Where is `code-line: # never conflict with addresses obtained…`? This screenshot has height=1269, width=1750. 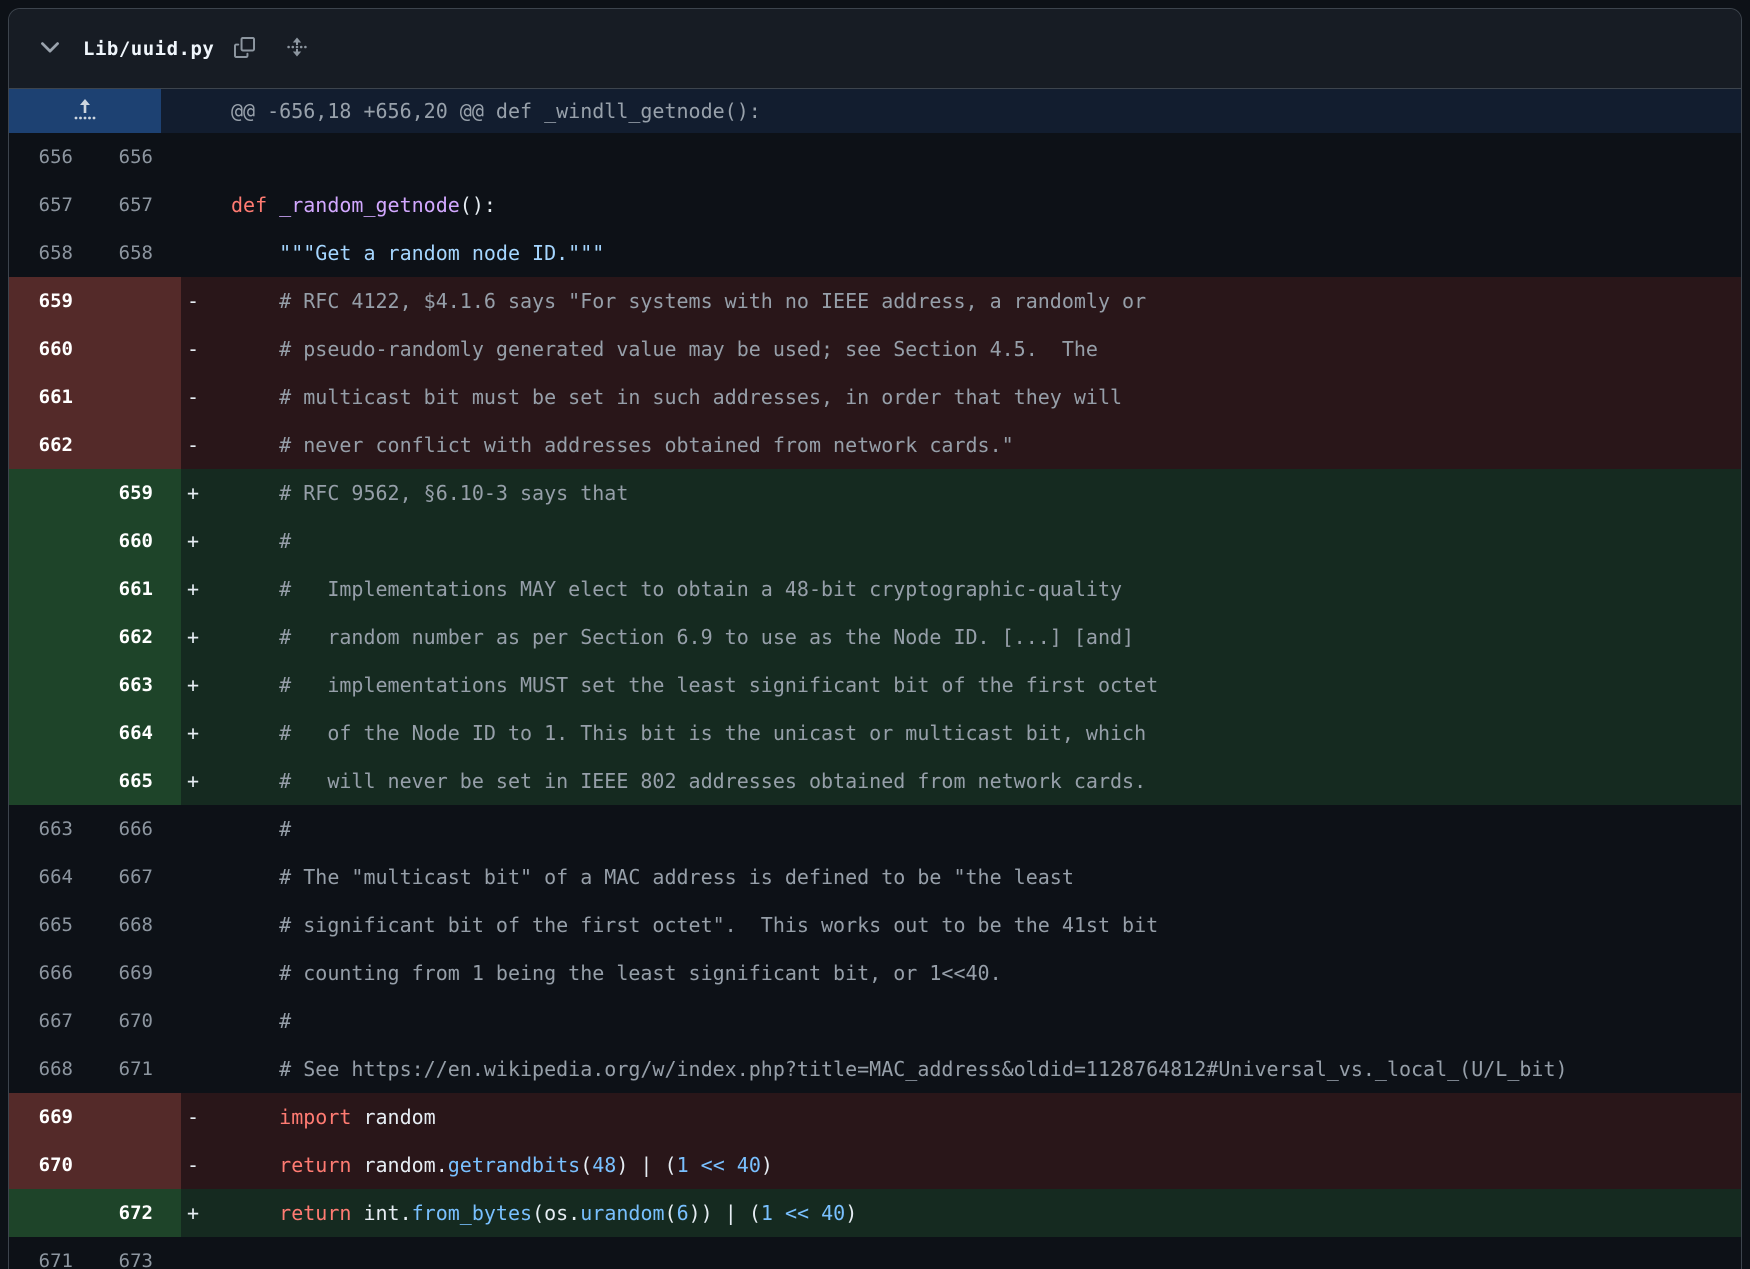
code-line: # never conflict with addresses obtained… is located at coordinates (622, 445).